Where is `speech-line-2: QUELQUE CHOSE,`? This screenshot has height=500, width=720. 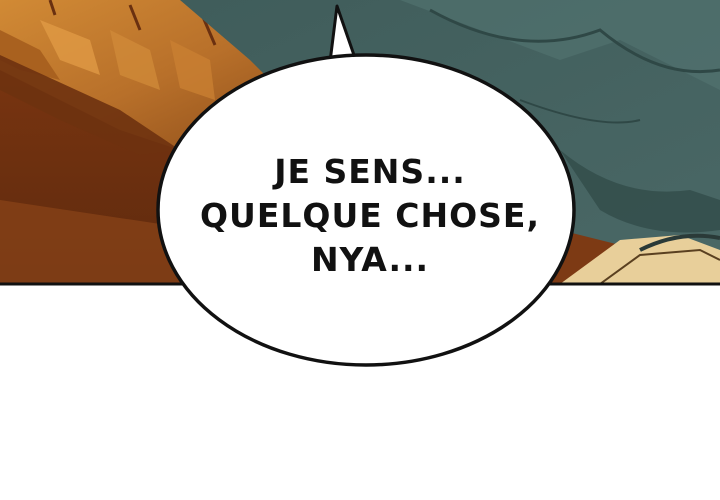
speech-line-2: QUELQUE CHOSE, is located at coordinates (370, 215).